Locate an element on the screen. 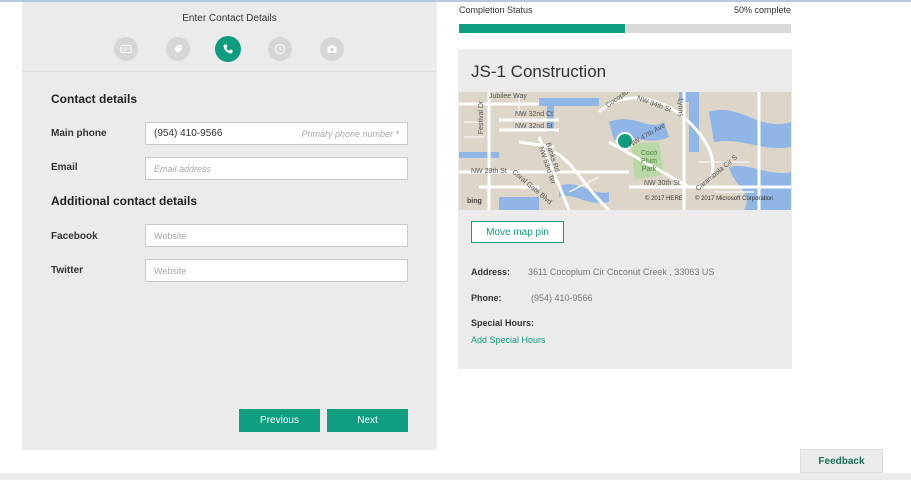  facebook-label: Facebook is located at coordinates (74, 236).